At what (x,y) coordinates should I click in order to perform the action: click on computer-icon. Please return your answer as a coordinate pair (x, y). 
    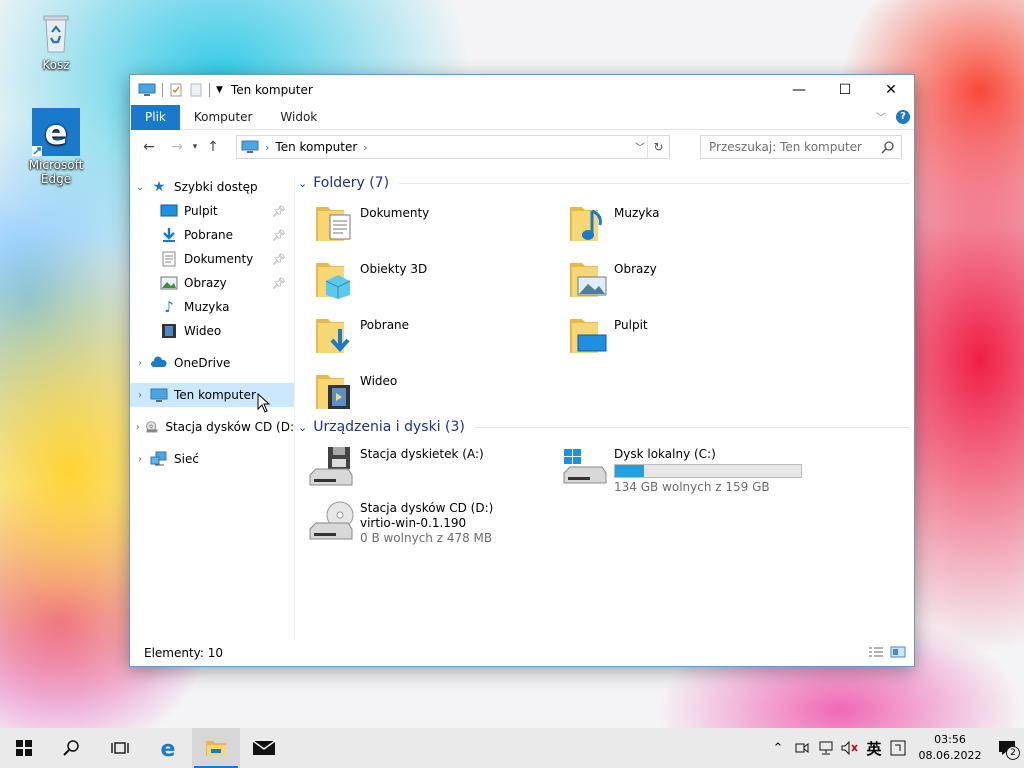
    Looking at the image, I should click on (159, 395).